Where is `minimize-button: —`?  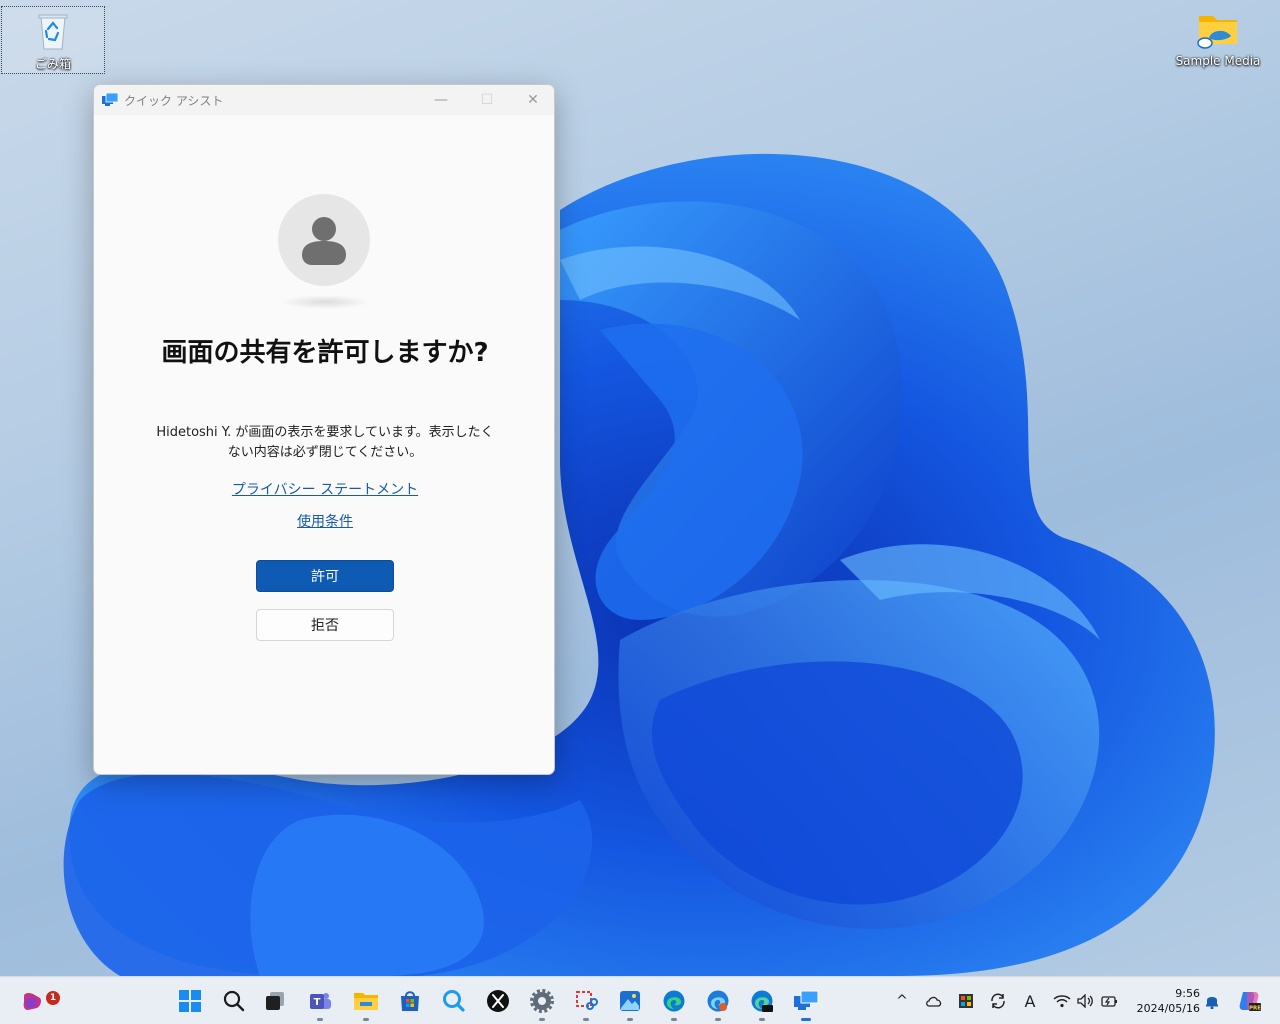 minimize-button: — is located at coordinates (441, 100).